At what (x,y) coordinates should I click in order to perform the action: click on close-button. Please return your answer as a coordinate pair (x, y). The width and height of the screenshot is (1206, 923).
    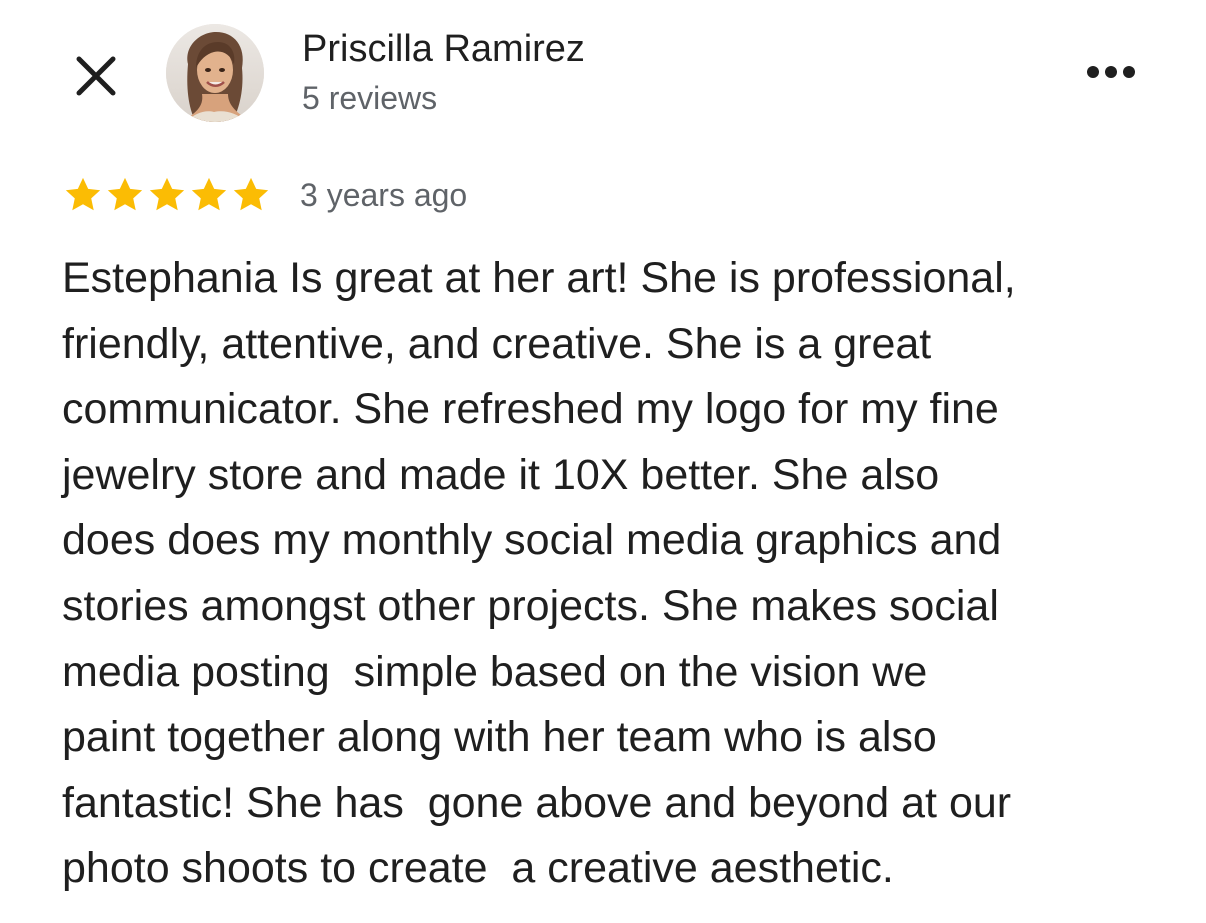
    Looking at the image, I should click on (96, 76).